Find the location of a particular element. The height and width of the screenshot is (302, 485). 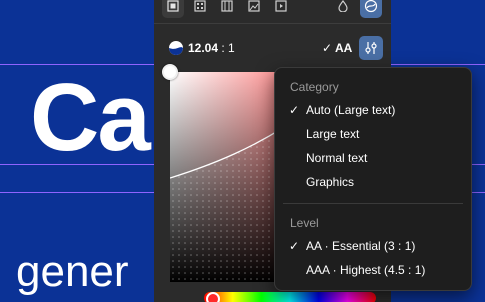

menu-item-label: Auto (Large text) is located at coordinates (351, 110).